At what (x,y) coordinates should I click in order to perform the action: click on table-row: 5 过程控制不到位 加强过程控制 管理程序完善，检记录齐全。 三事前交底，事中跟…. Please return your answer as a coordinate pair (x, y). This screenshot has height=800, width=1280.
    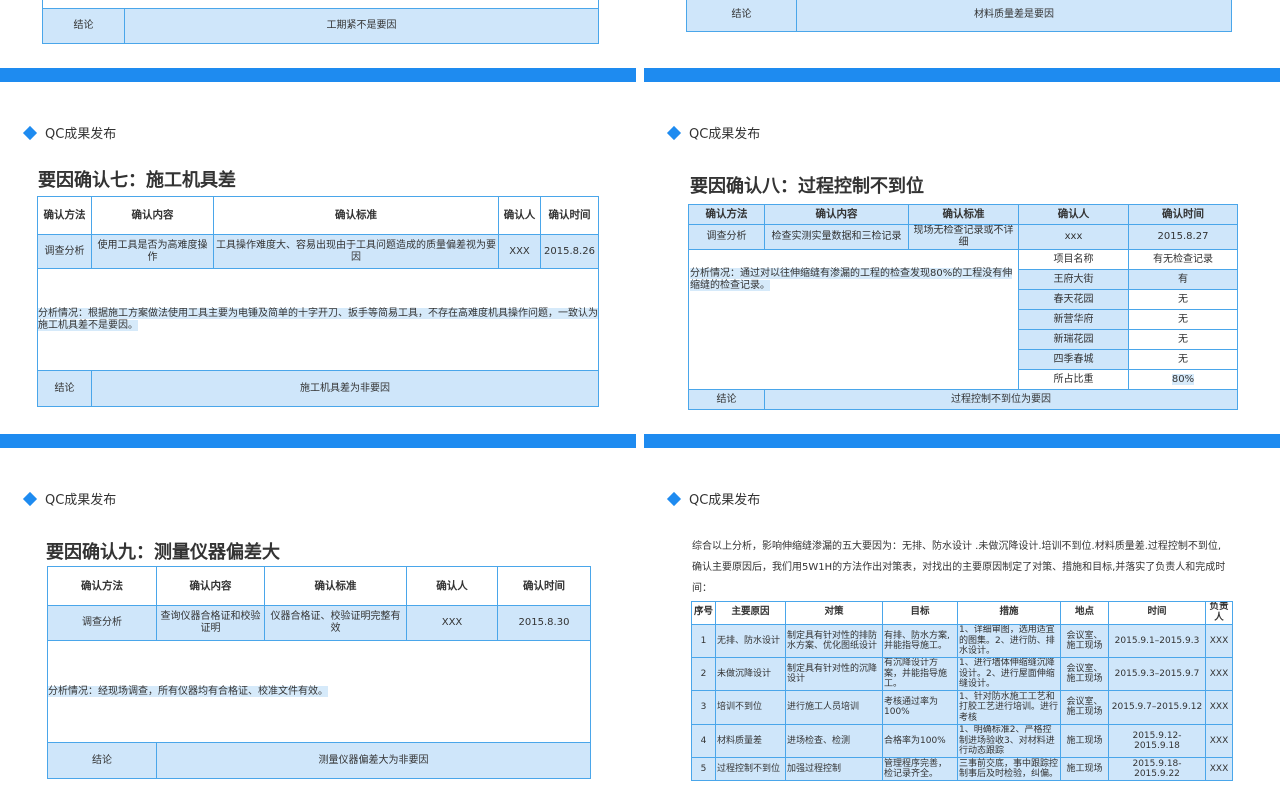
    Looking at the image, I should click on (962, 768).